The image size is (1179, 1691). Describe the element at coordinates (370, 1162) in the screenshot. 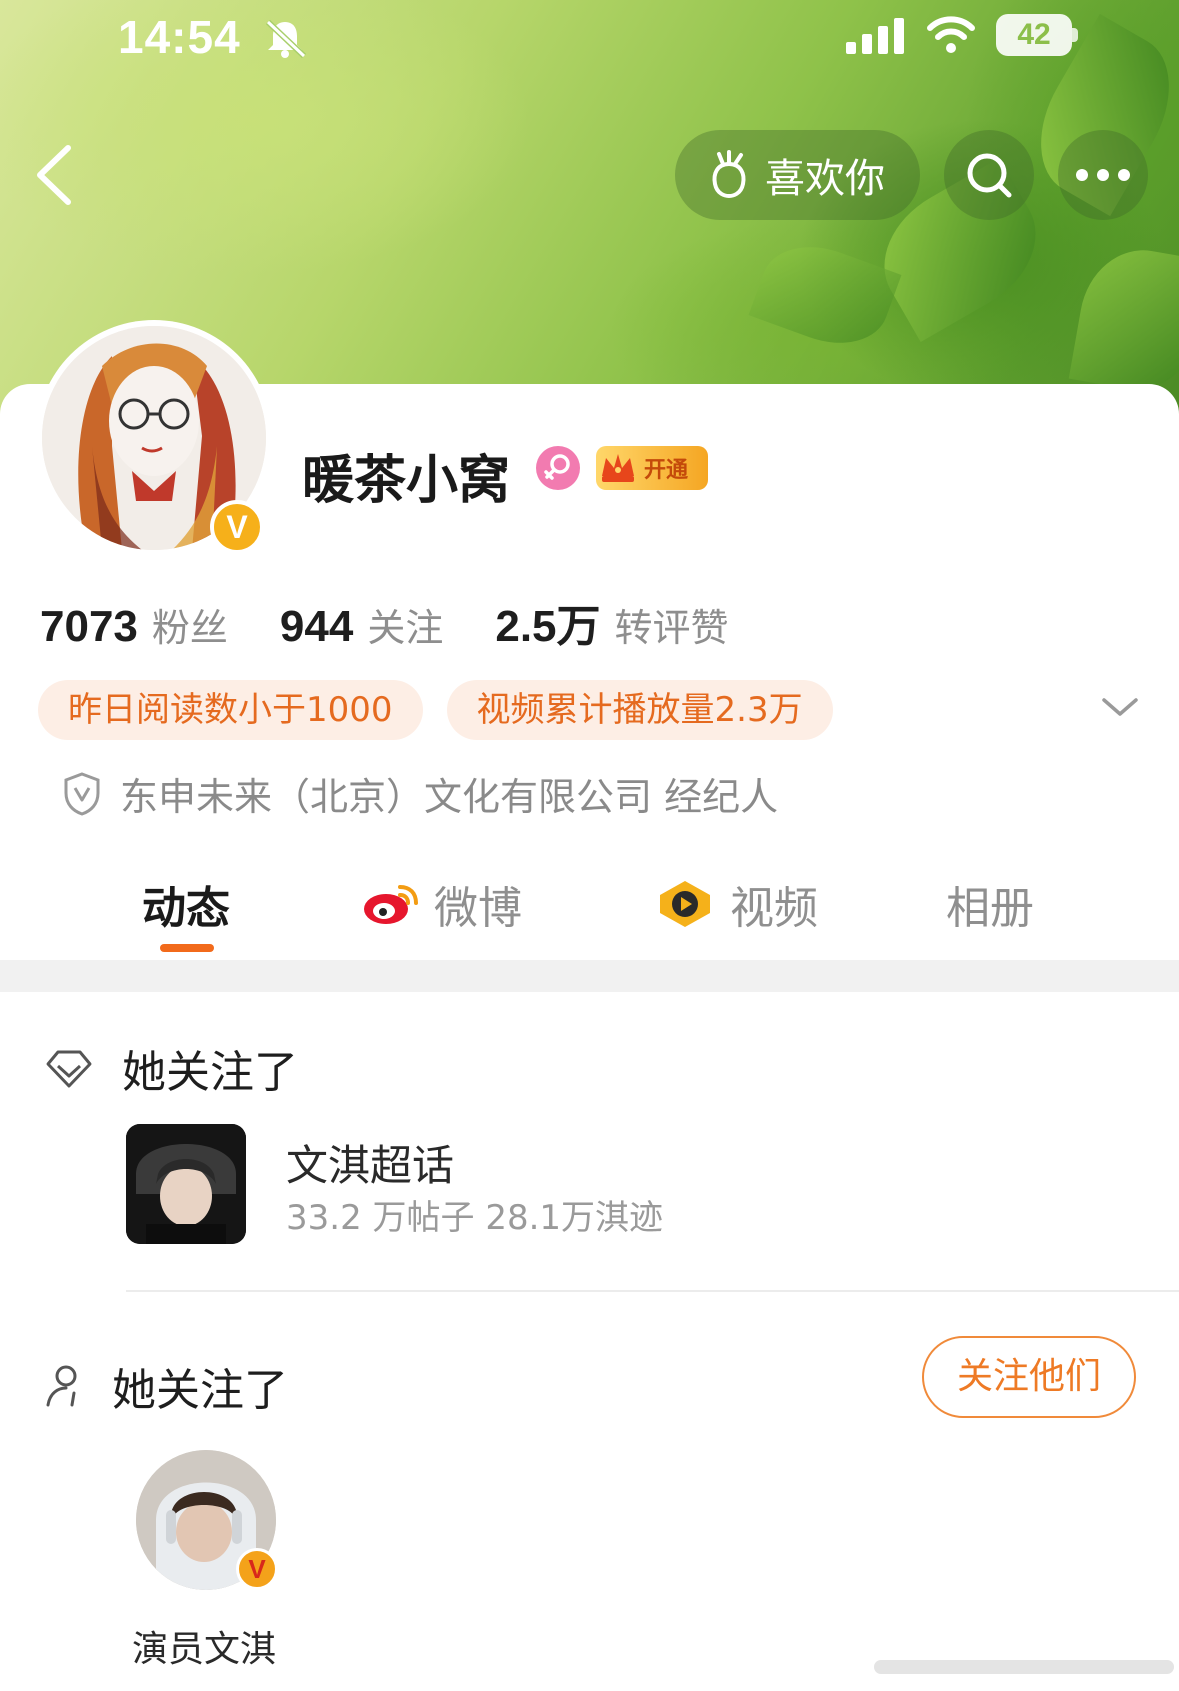

I see `supertopic-name: 文淇超话` at that location.